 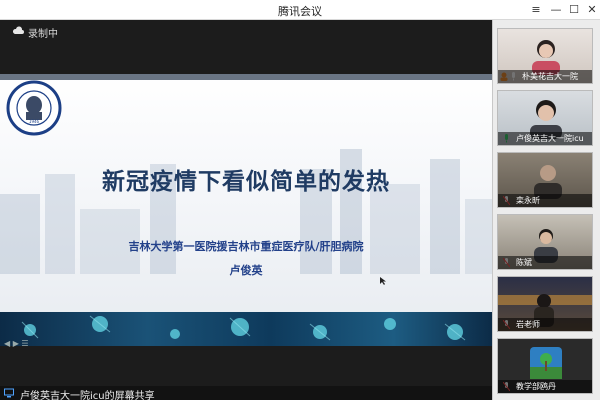 What do you see at coordinates (246, 181) in the screenshot?
I see `slide-title: 新冠疫情下看似简单的发热` at bounding box center [246, 181].